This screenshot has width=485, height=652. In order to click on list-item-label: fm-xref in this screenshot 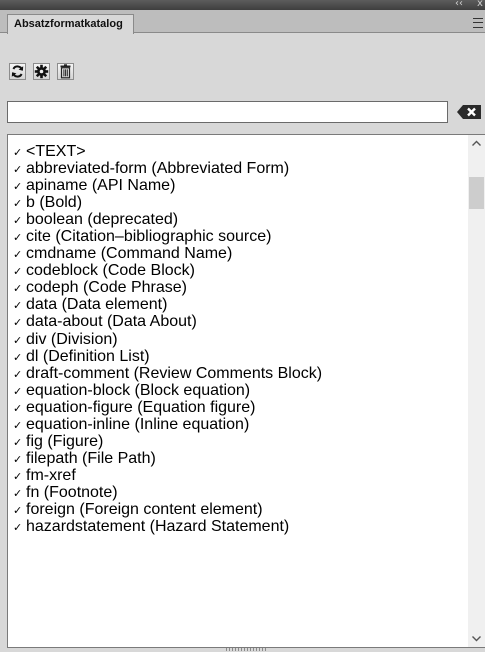, I will do `click(51, 475)`.